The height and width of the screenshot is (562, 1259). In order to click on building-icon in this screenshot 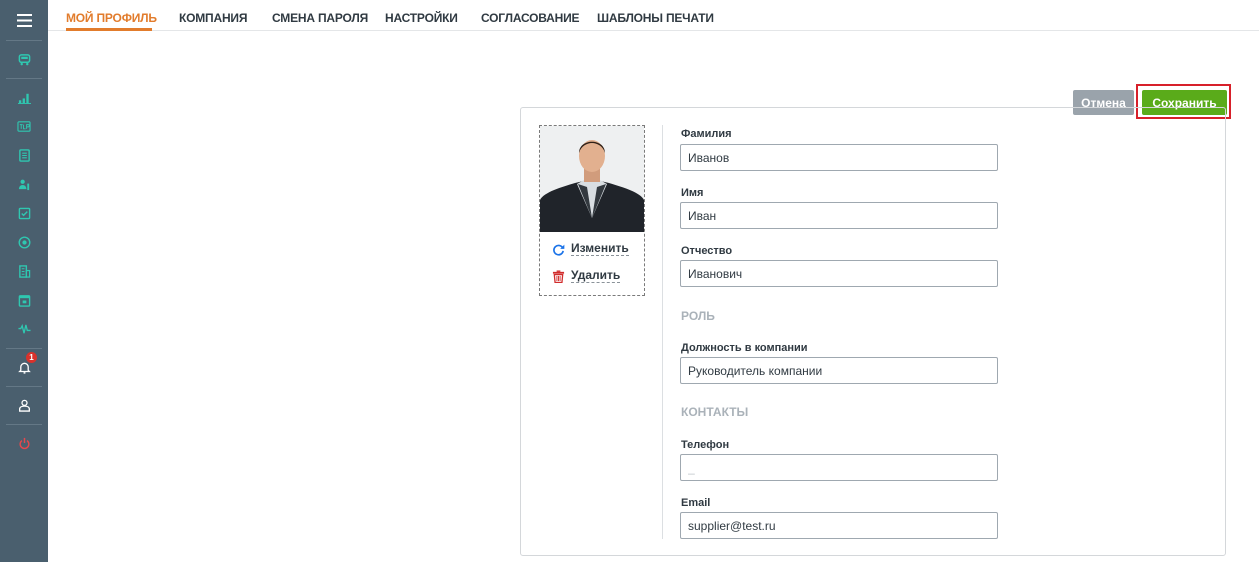, I will do `click(24, 271)`.